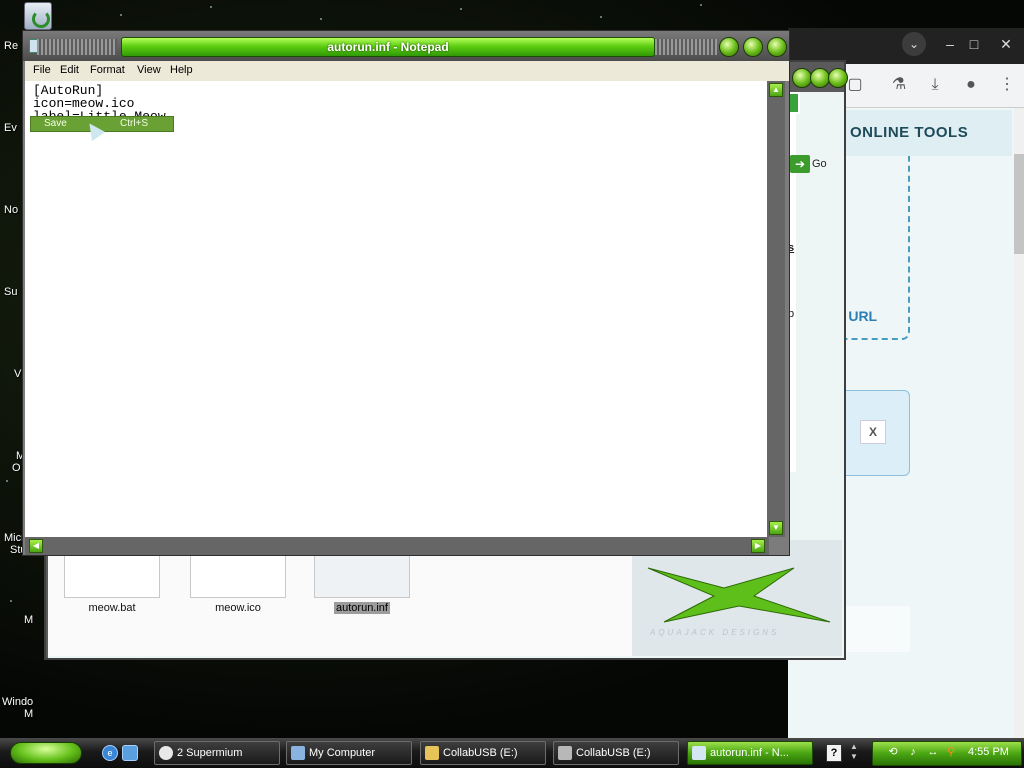 This screenshot has height=768, width=1024. Describe the element at coordinates (974, 44) in the screenshot. I see `maximize-button: □` at that location.